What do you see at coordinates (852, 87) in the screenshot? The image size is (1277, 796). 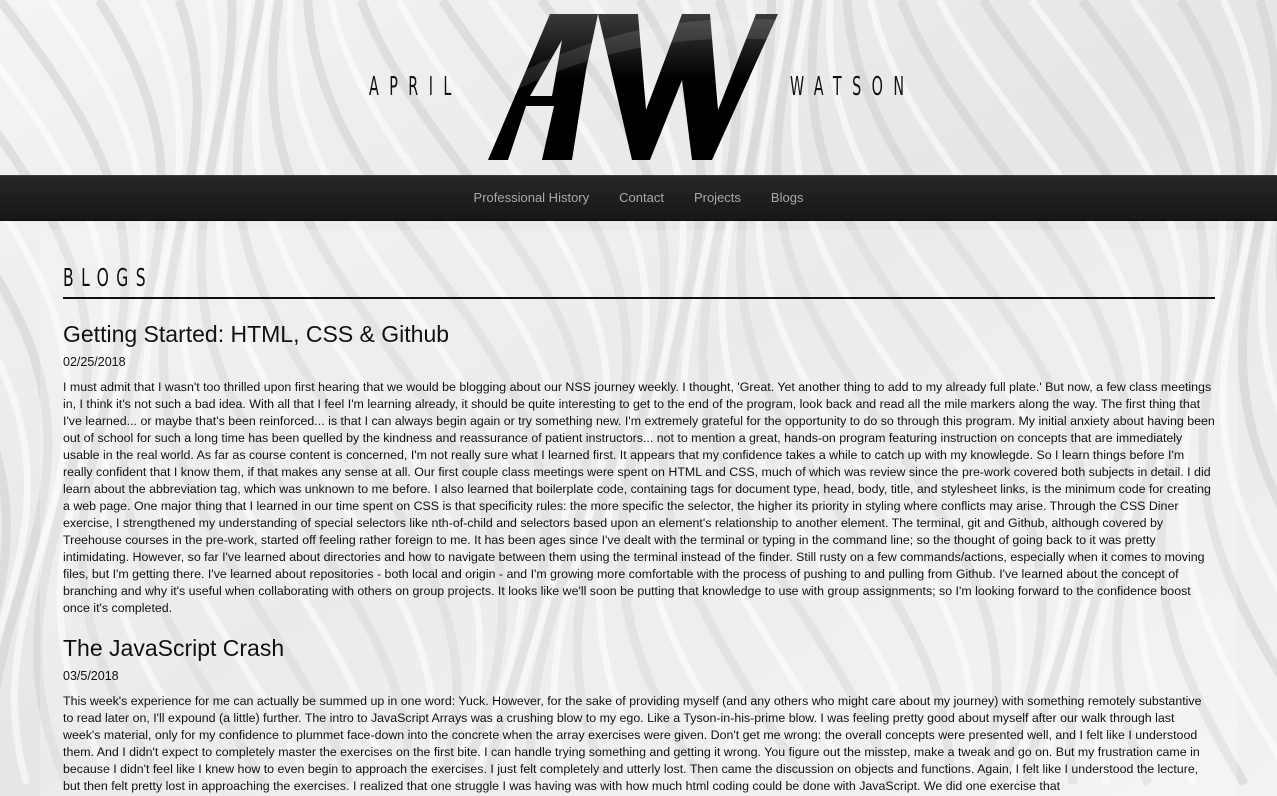 I see `logo-last-name: WATSON` at bounding box center [852, 87].